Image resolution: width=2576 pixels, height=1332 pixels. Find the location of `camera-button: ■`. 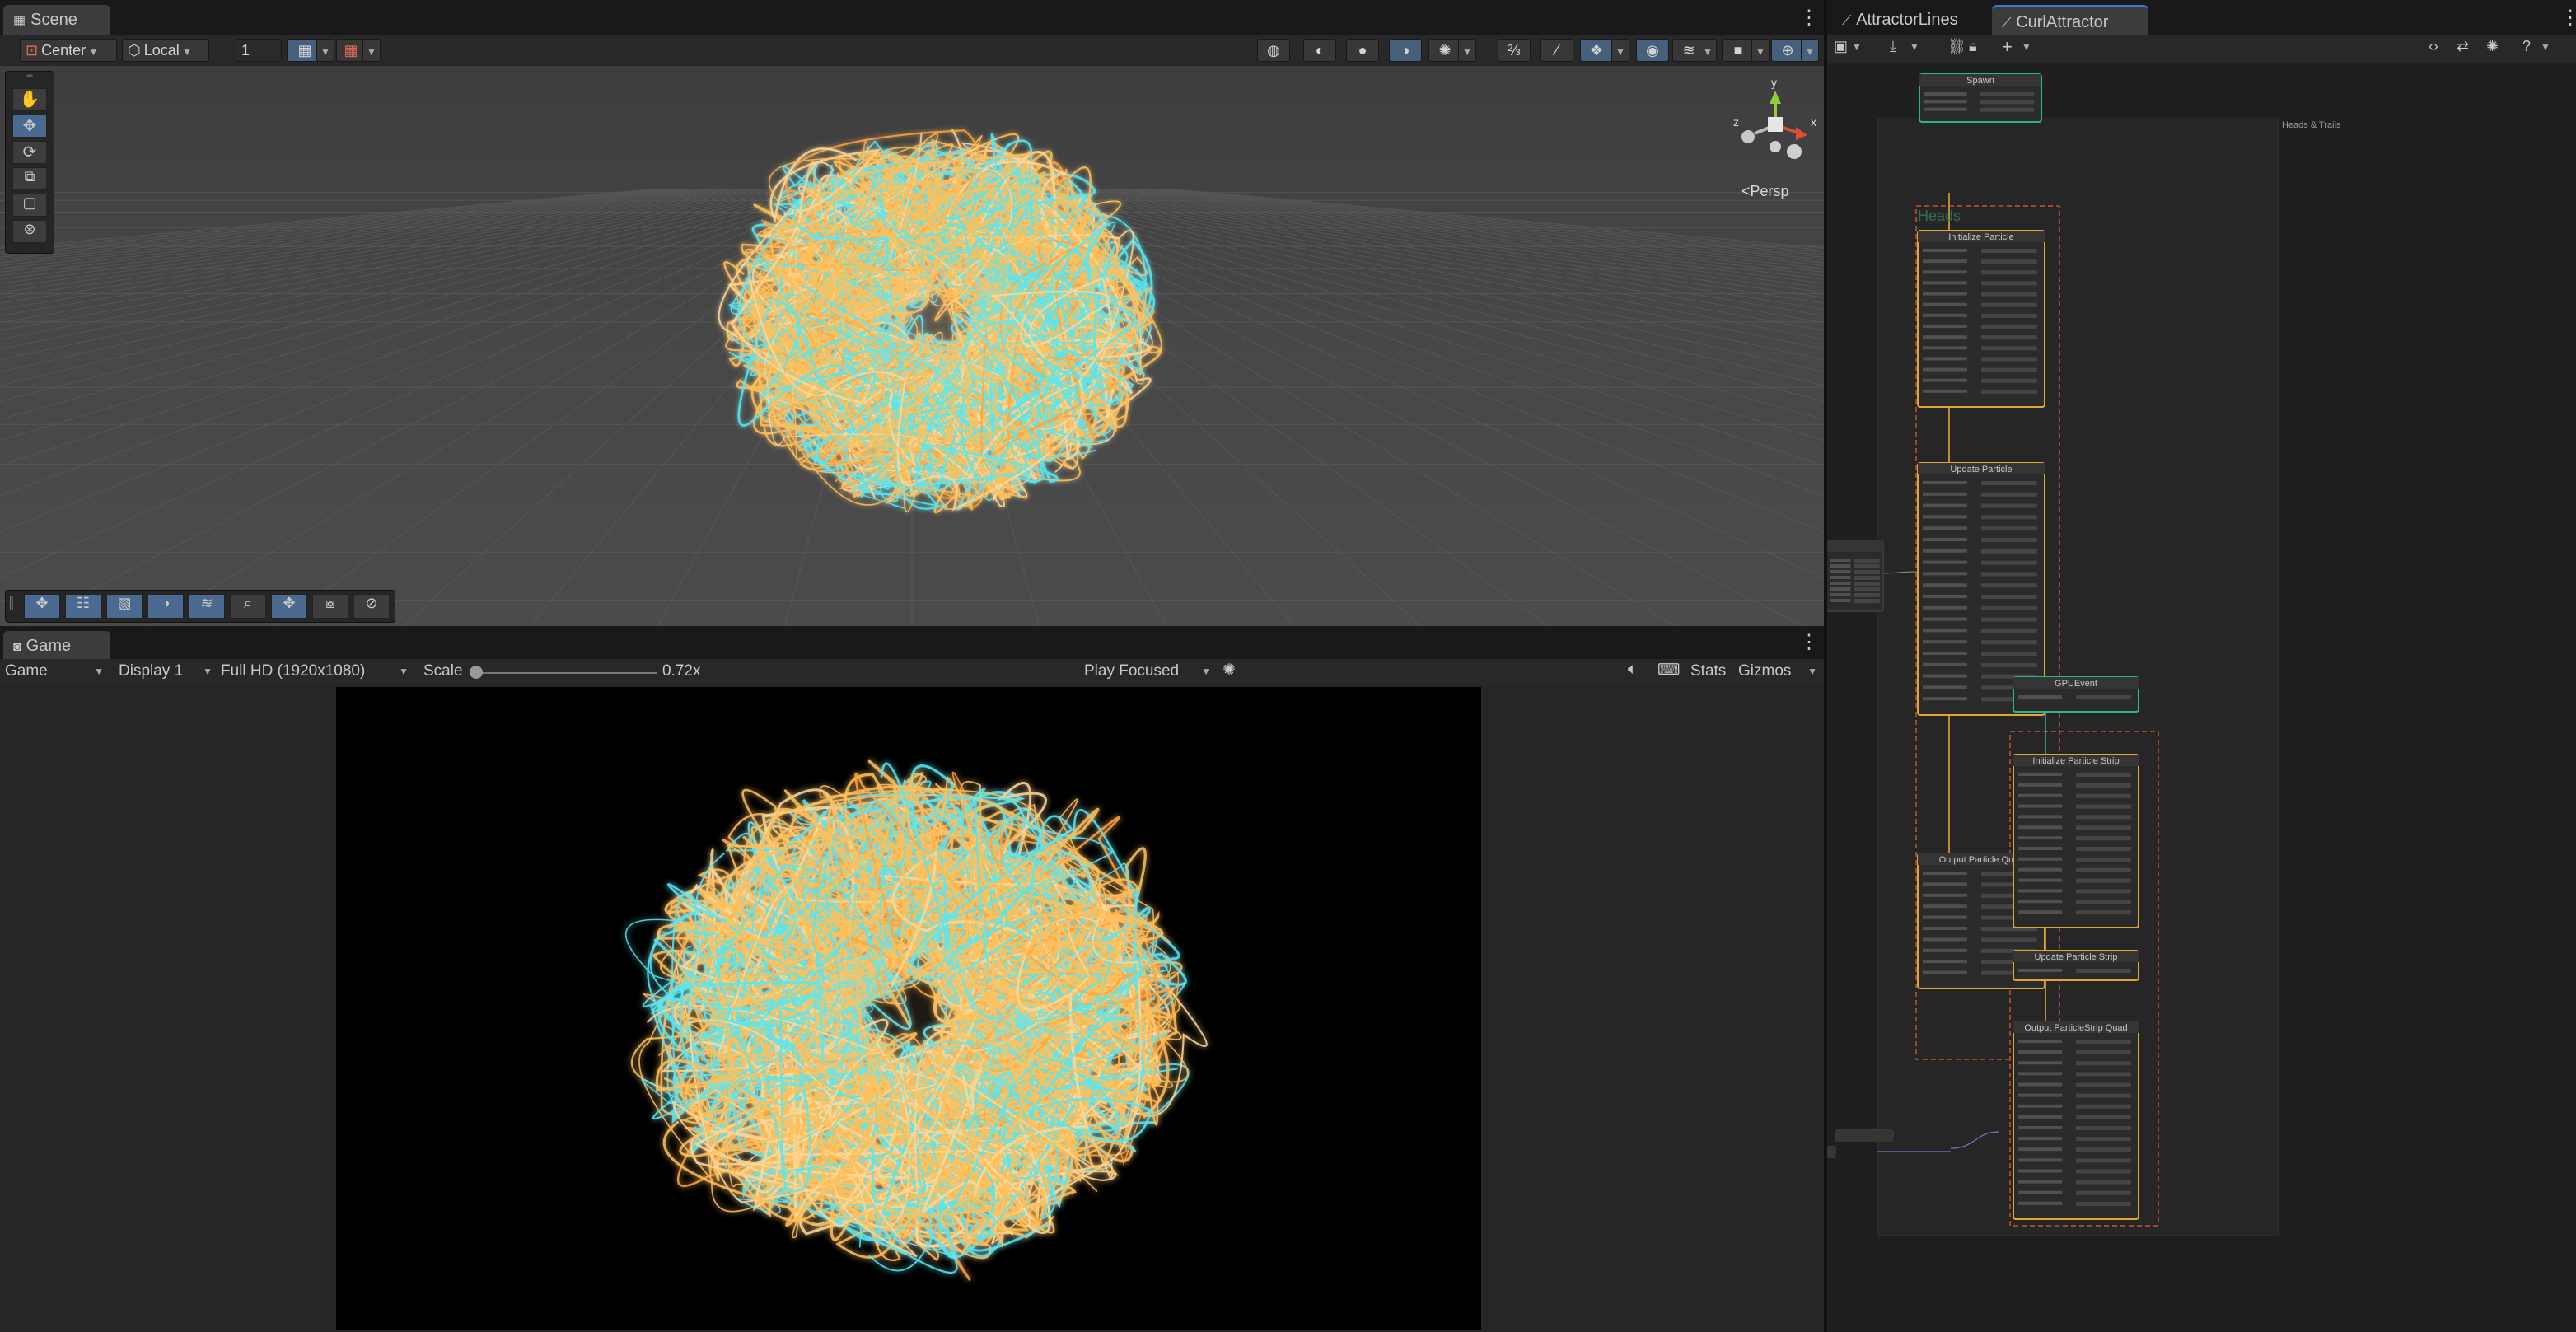

camera-button: ■ is located at coordinates (1738, 50).